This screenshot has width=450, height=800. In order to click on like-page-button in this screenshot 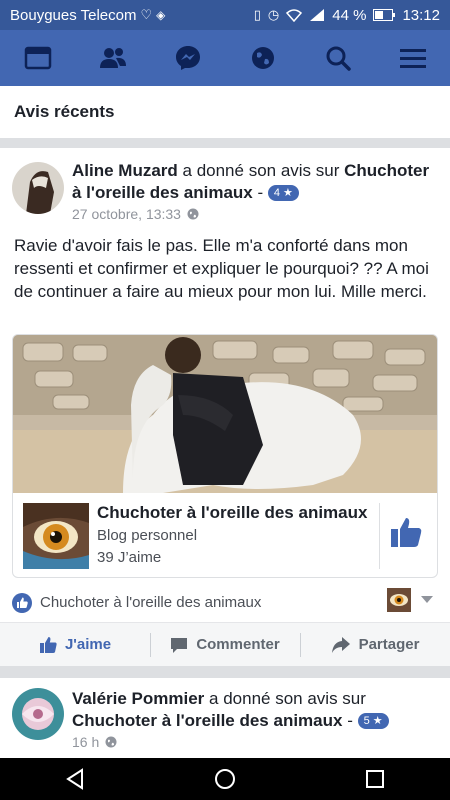, I will do `click(409, 535)`.